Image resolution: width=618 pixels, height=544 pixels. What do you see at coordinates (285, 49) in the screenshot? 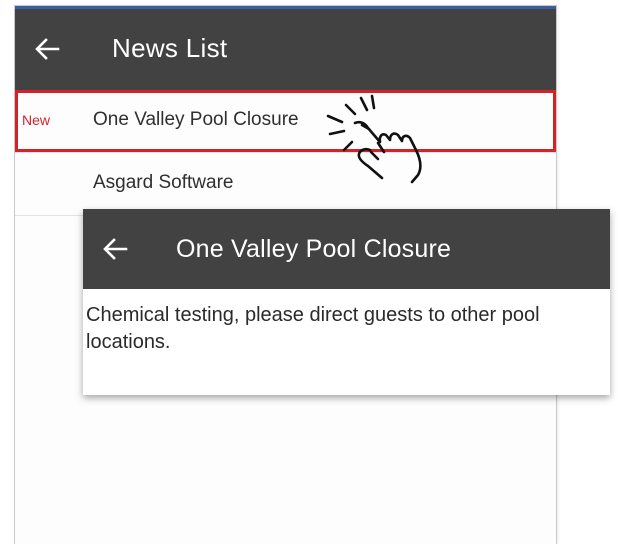
I see `app-bar: News List` at bounding box center [285, 49].